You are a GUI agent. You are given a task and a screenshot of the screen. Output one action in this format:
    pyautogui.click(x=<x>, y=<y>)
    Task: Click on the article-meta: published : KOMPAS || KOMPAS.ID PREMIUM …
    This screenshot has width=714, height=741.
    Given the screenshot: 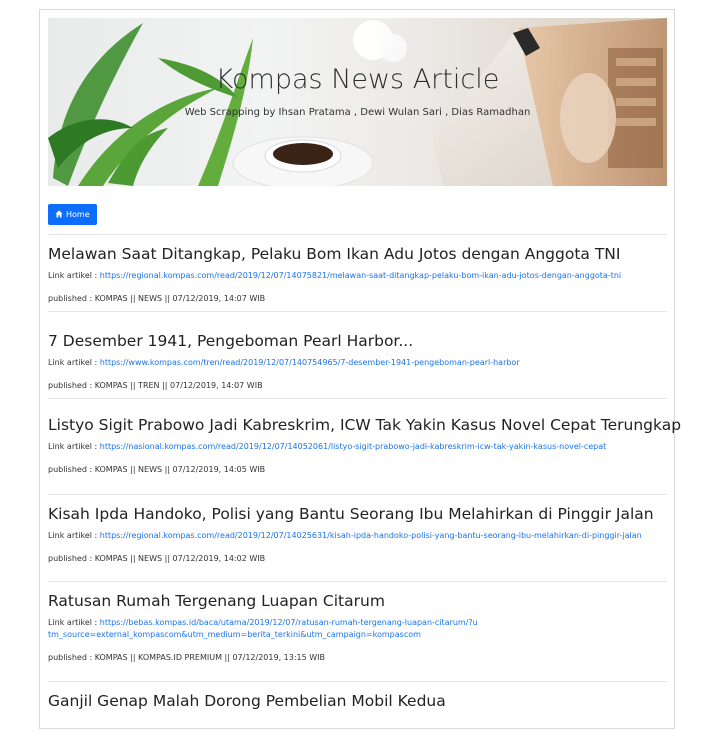 What is the action you would take?
    pyautogui.click(x=357, y=658)
    